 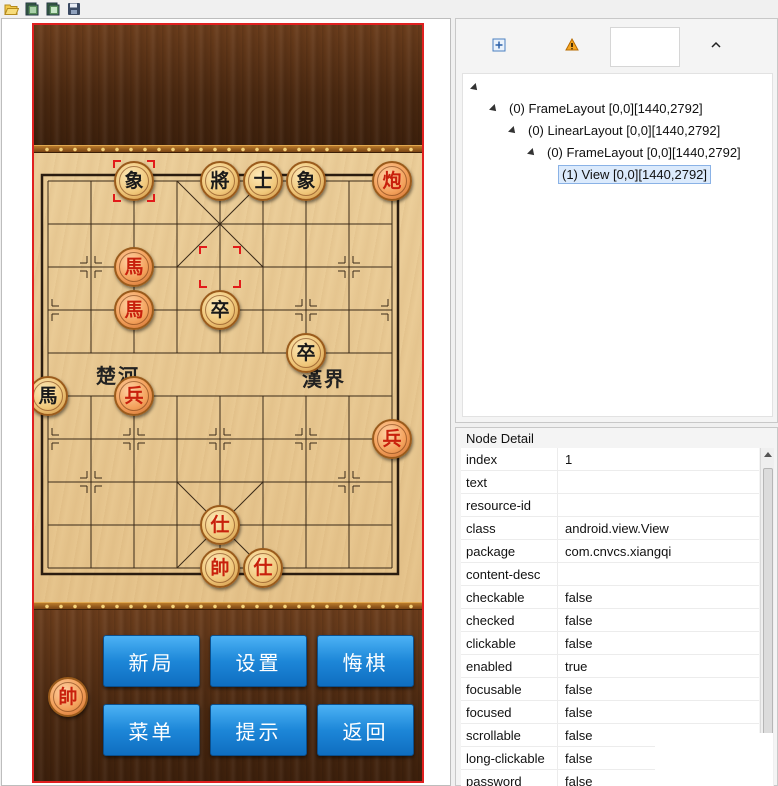 I want to click on detail-key: enabled, so click(x=509, y=666).